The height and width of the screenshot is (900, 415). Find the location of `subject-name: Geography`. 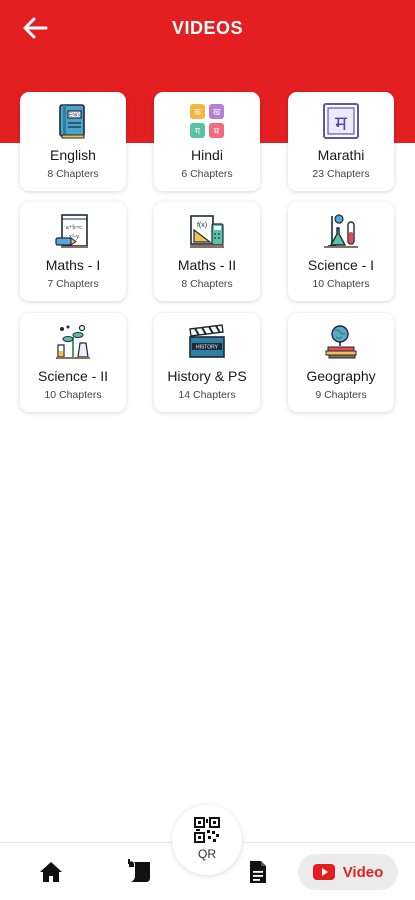

subject-name: Geography is located at coordinates (341, 376).